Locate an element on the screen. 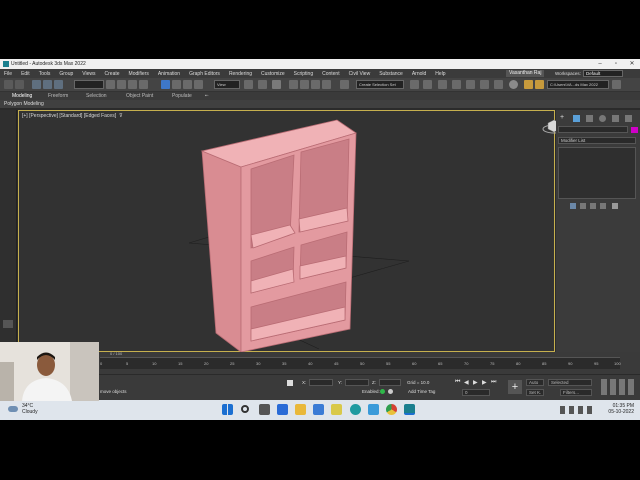 Image resolution: width=640 pixels, height=480 pixels. menu-tools: Tools is located at coordinates (45, 74).